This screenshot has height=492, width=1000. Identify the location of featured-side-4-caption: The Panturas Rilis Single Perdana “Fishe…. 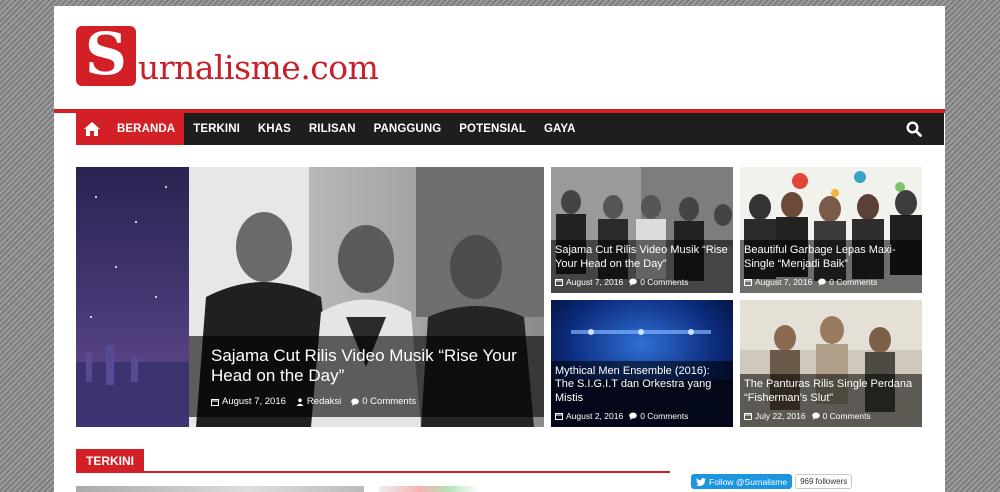
(831, 400).